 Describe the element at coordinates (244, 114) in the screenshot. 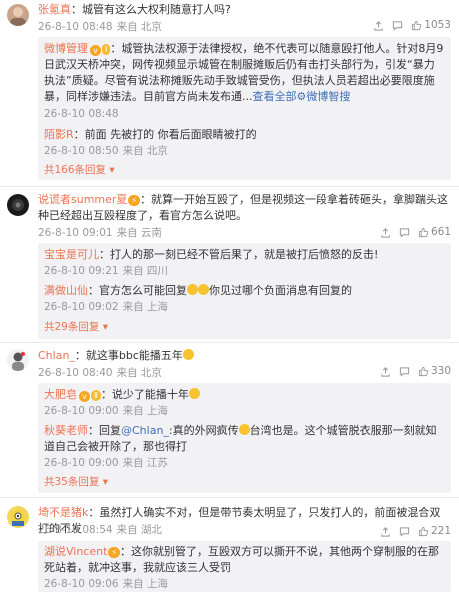

I see `reply-meta: 26-8-10 08:48` at that location.